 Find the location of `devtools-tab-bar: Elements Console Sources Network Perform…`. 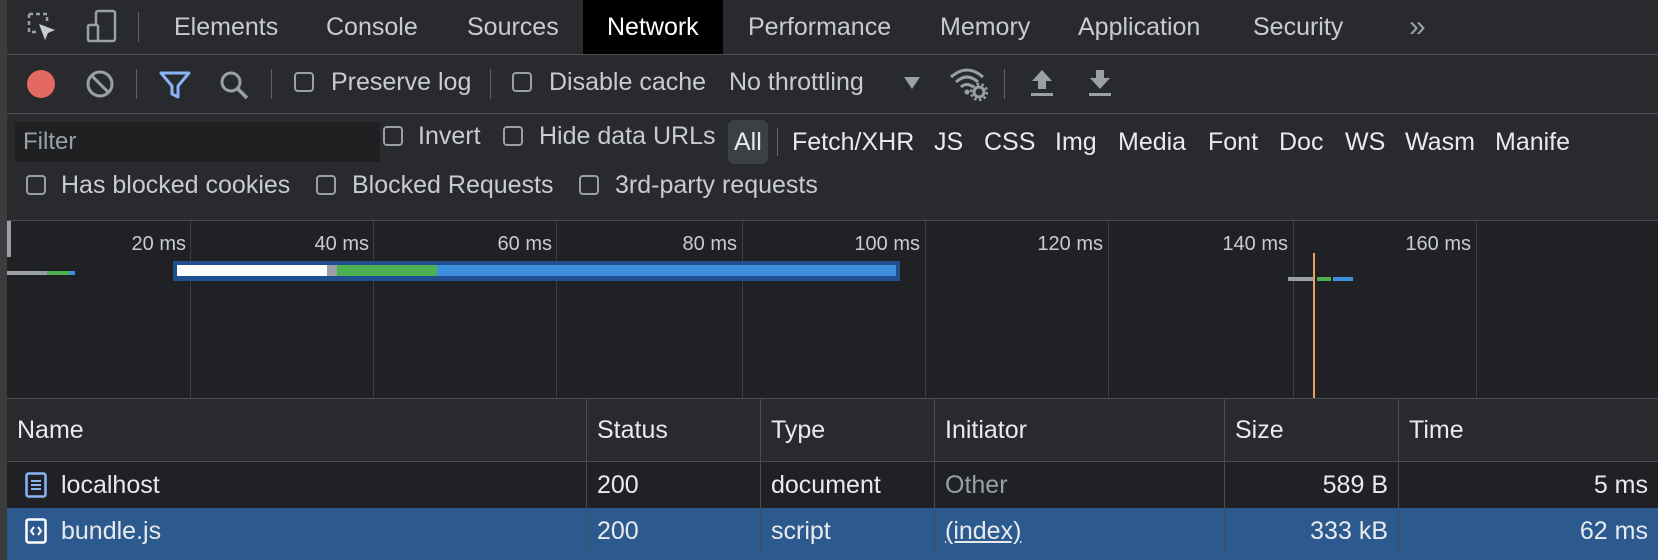

devtools-tab-bar: Elements Console Sources Network Perform… is located at coordinates (832, 27).